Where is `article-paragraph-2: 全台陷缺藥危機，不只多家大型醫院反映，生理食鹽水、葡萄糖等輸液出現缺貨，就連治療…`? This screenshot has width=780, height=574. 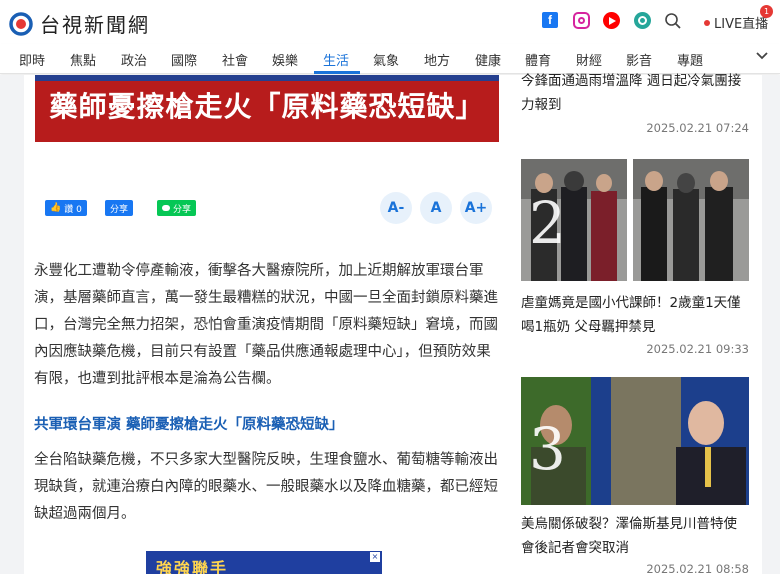 article-paragraph-2: 全台陷缺藥危機，不只多家大型醫院反映，生理食鹽水、葡萄糖等輸液出現缺貨，就連治療… is located at coordinates (266, 487).